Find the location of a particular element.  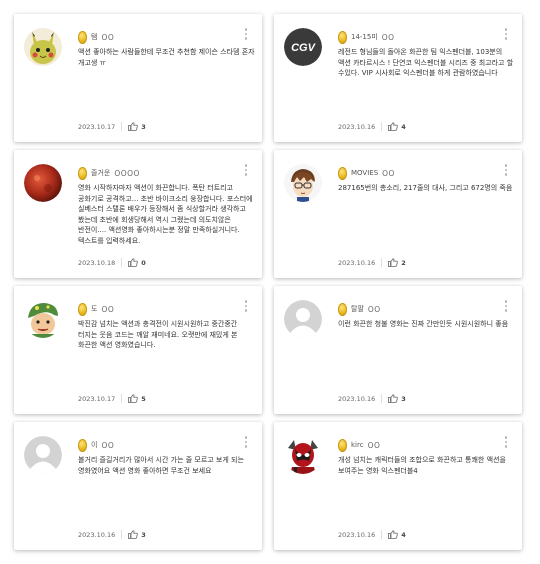

review-date: 2023.10.18 is located at coordinates (97, 262).